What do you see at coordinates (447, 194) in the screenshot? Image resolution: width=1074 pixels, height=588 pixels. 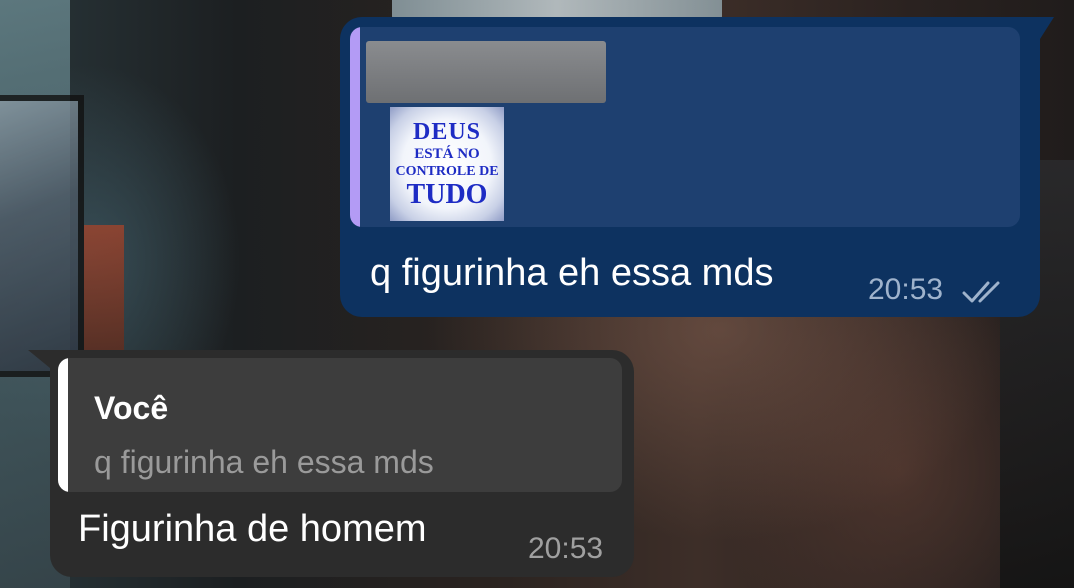 I see `sticker-text: TUDO` at bounding box center [447, 194].